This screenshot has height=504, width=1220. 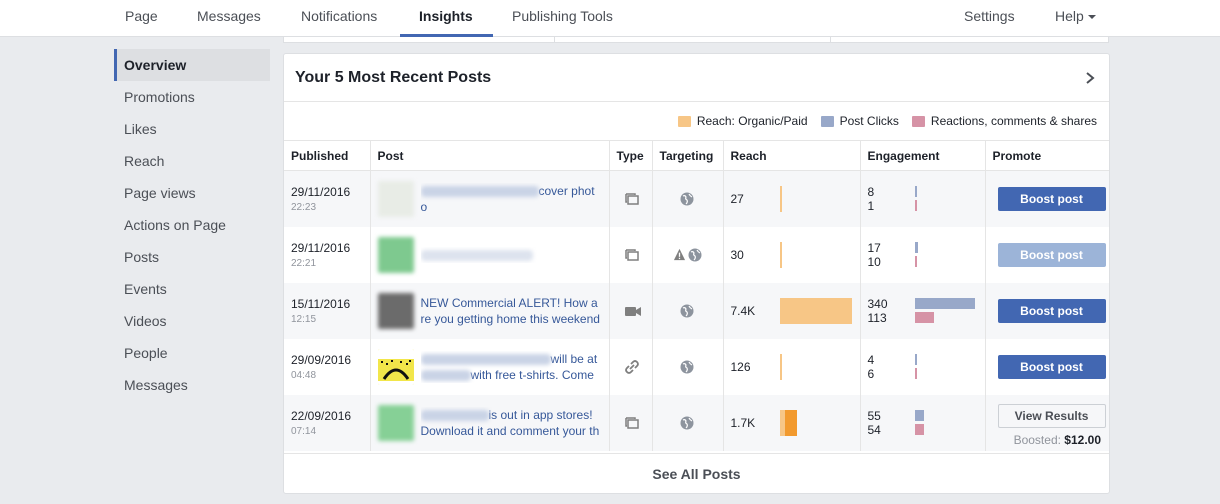 I want to click on post-text: cover phot o, so click(x=511, y=199).